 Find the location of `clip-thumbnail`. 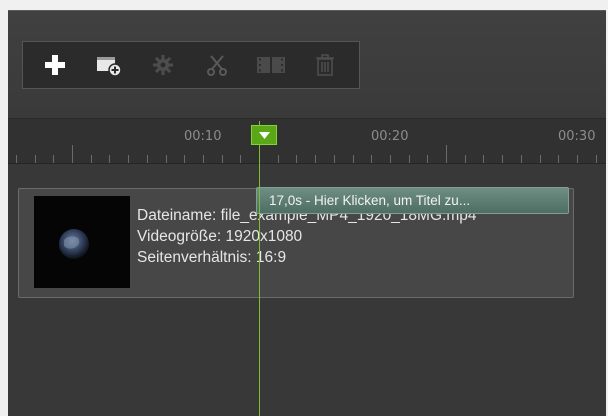

clip-thumbnail is located at coordinates (82, 242).